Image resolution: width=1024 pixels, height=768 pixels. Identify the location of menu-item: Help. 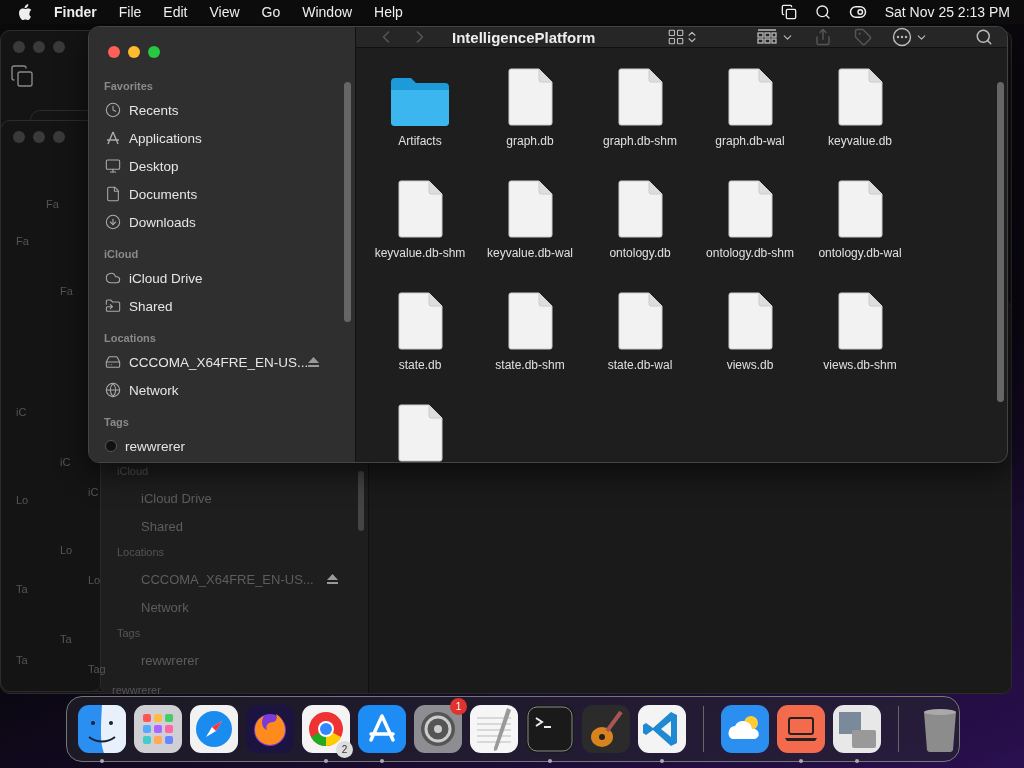
(388, 12).